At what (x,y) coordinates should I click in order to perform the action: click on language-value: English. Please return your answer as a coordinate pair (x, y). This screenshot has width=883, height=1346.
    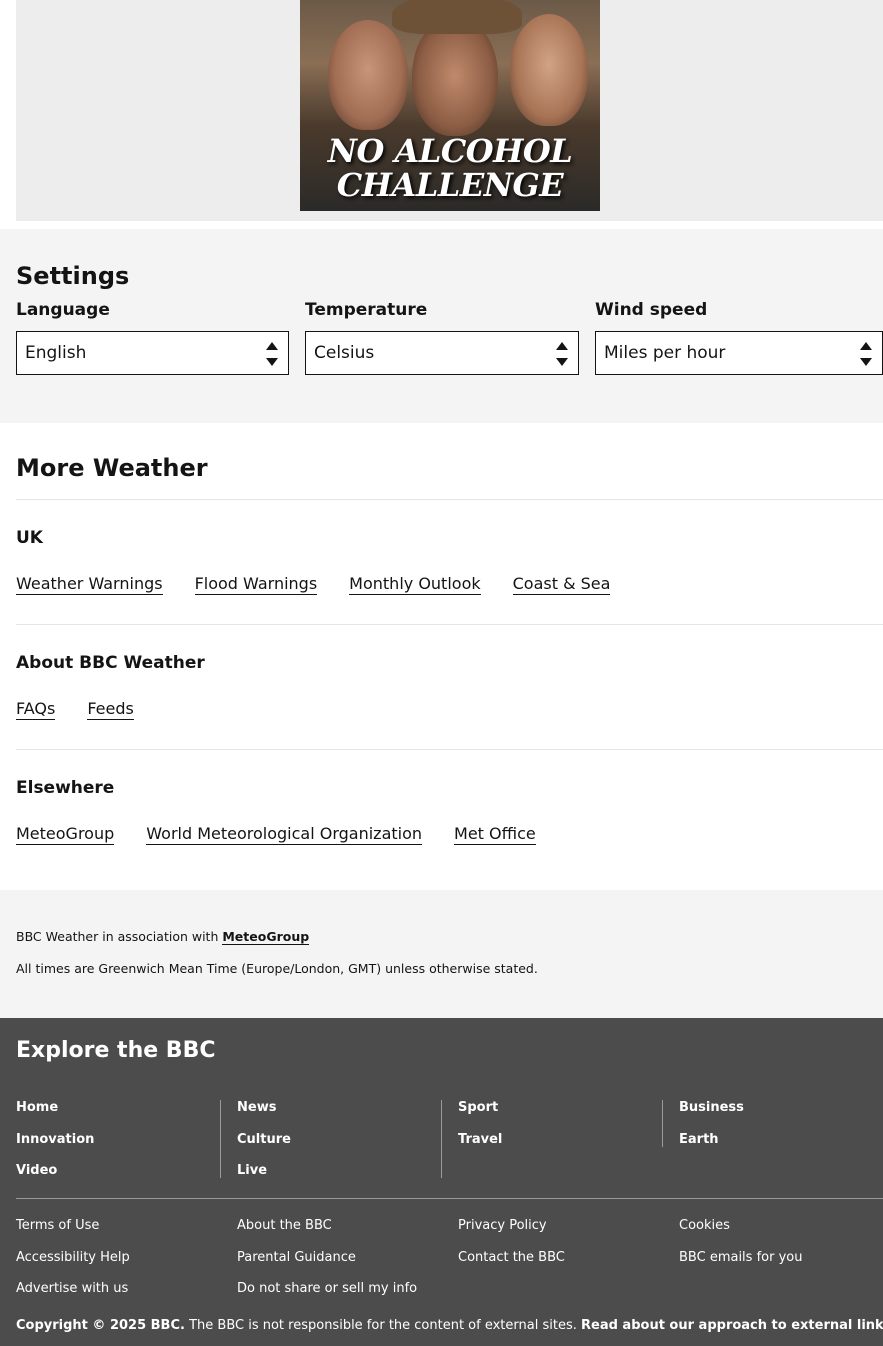
    Looking at the image, I should click on (56, 353).